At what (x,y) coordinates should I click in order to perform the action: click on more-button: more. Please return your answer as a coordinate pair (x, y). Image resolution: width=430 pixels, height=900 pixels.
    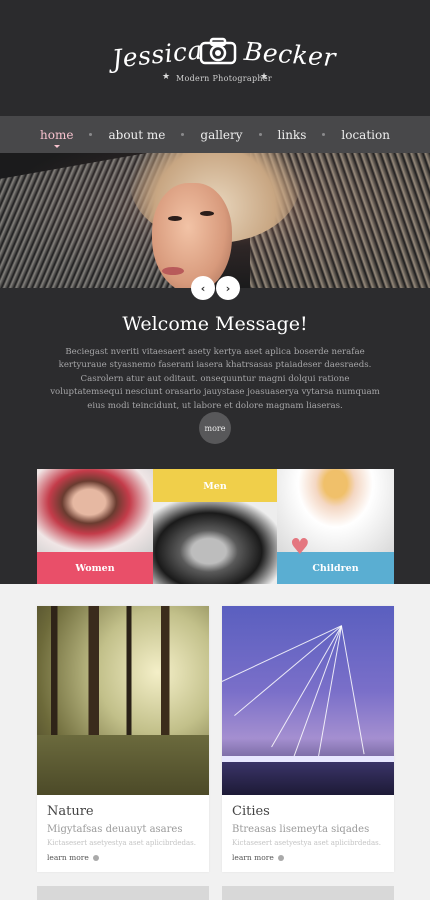
    Looking at the image, I should click on (215, 428).